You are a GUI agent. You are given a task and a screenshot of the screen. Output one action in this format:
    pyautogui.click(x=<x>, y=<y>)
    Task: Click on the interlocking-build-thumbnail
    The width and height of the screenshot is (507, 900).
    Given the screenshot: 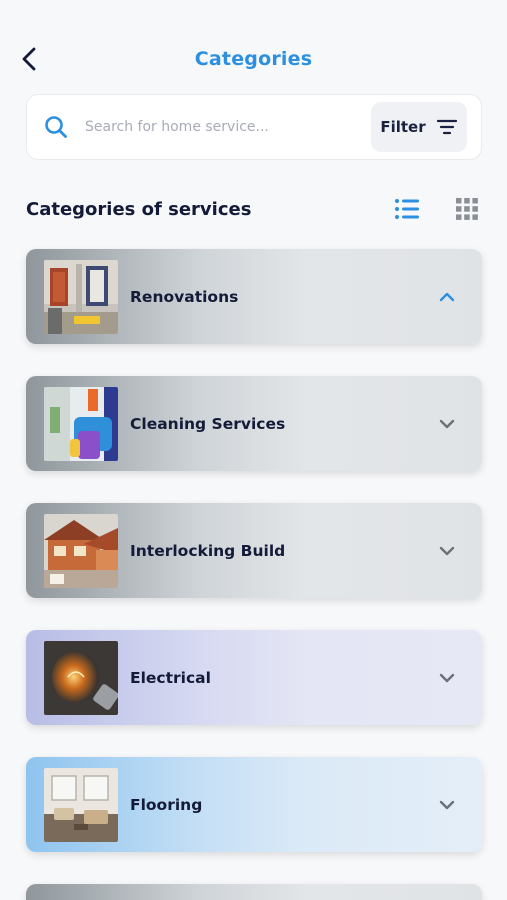 What is the action you would take?
    pyautogui.click(x=81, y=550)
    